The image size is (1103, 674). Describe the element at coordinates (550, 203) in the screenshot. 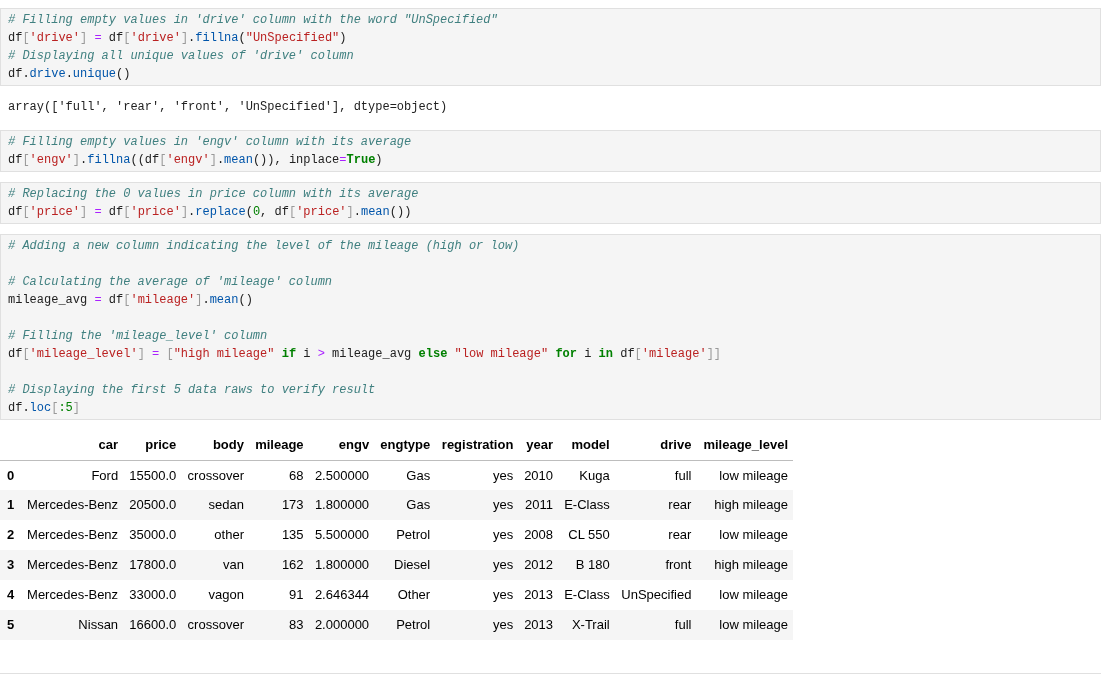

I see `code-cell: # Replacing the 0 values in price column with its average df['price'] = df['price'].replace(0, df['price'].mean())` at that location.